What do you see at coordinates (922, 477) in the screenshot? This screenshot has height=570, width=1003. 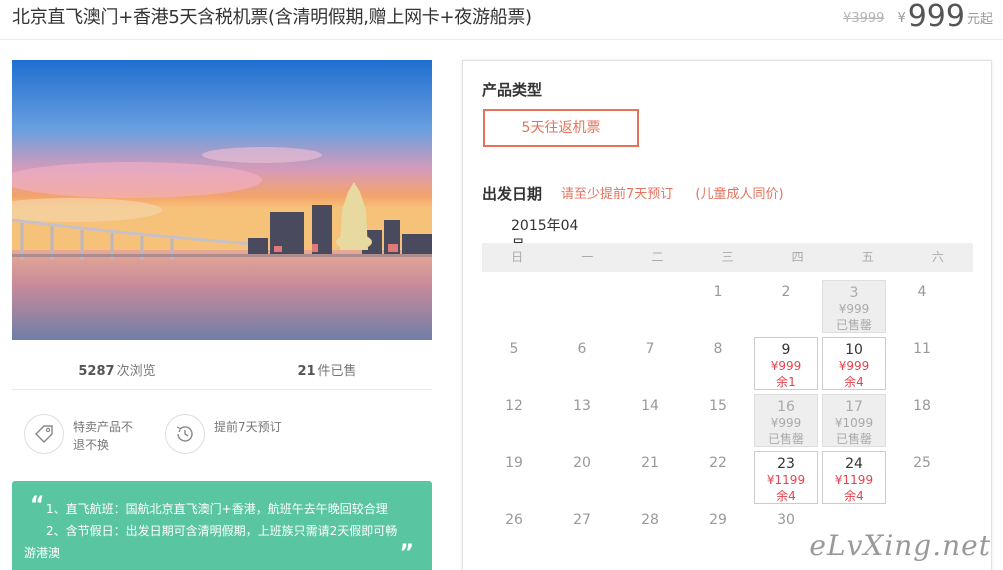 I see `calendar-day: 25` at bounding box center [922, 477].